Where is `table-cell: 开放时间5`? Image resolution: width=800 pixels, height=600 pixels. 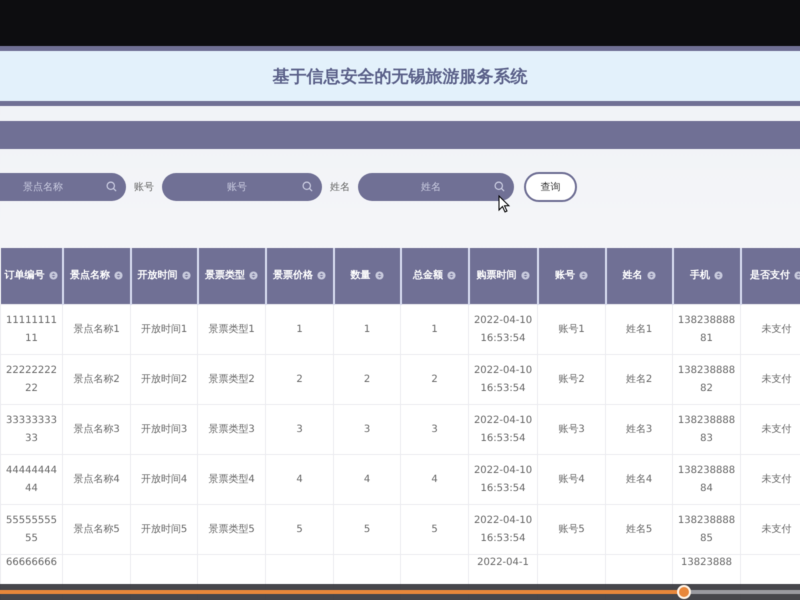 table-cell: 开放时间5 is located at coordinates (164, 529).